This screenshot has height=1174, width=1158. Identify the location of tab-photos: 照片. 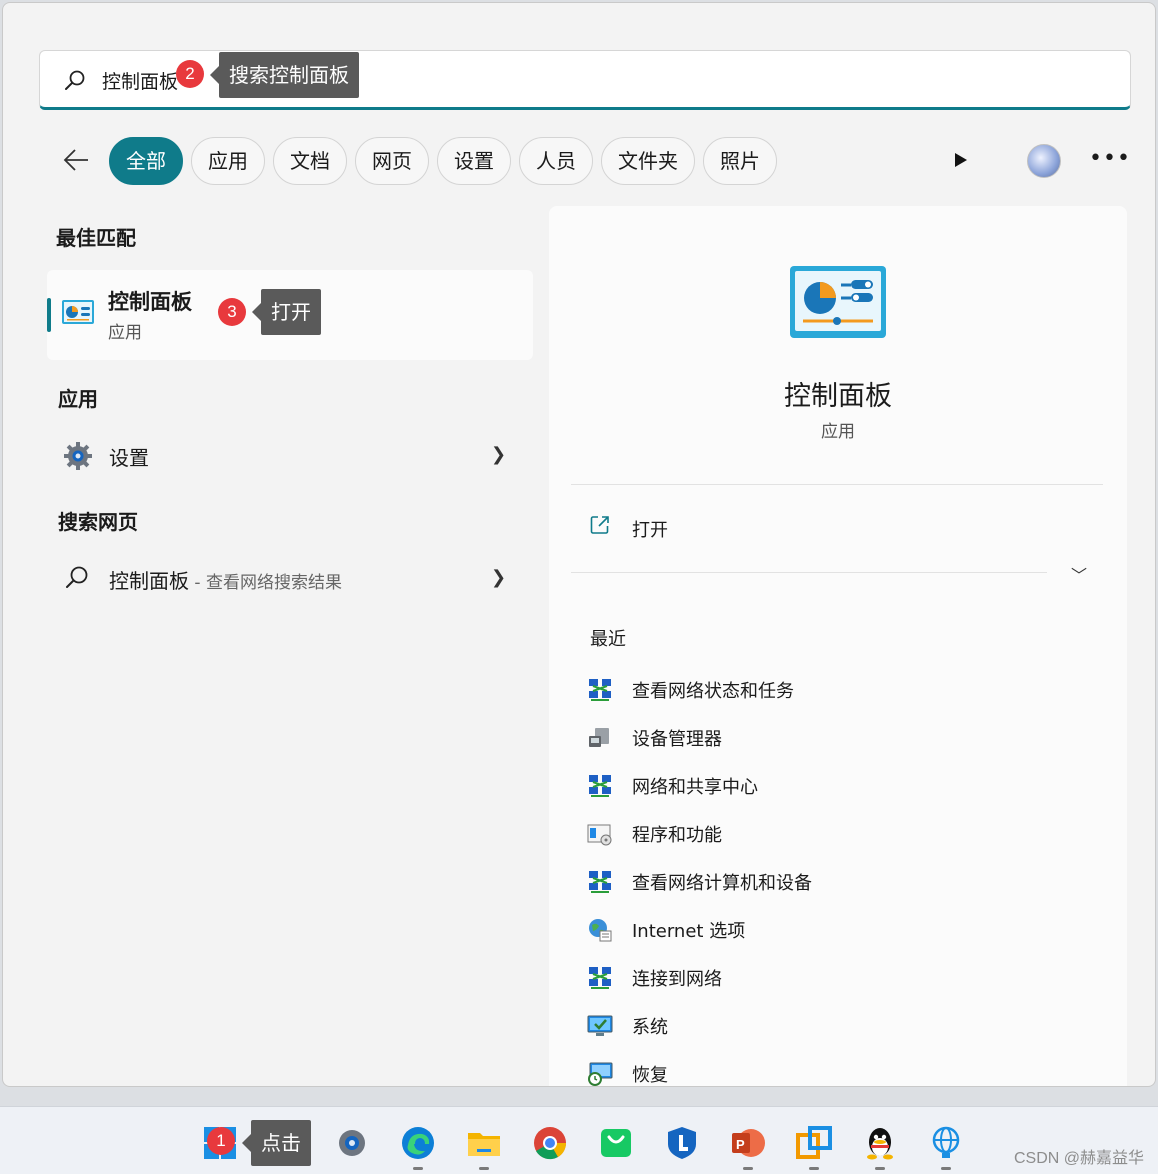
(740, 161).